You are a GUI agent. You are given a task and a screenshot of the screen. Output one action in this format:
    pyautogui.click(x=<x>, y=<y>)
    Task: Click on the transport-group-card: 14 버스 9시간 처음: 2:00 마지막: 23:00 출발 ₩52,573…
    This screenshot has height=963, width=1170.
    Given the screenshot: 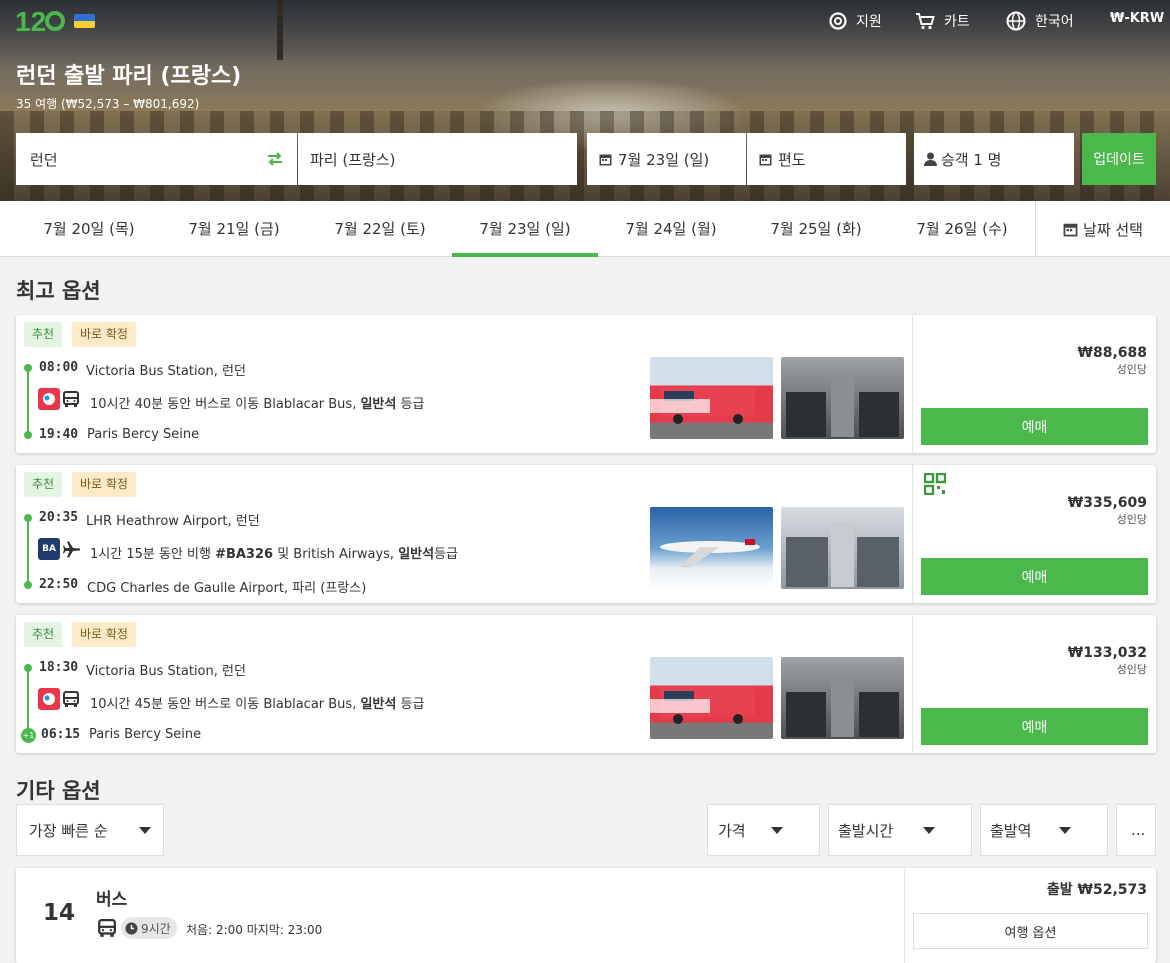 What is the action you would take?
    pyautogui.click(x=586, y=915)
    